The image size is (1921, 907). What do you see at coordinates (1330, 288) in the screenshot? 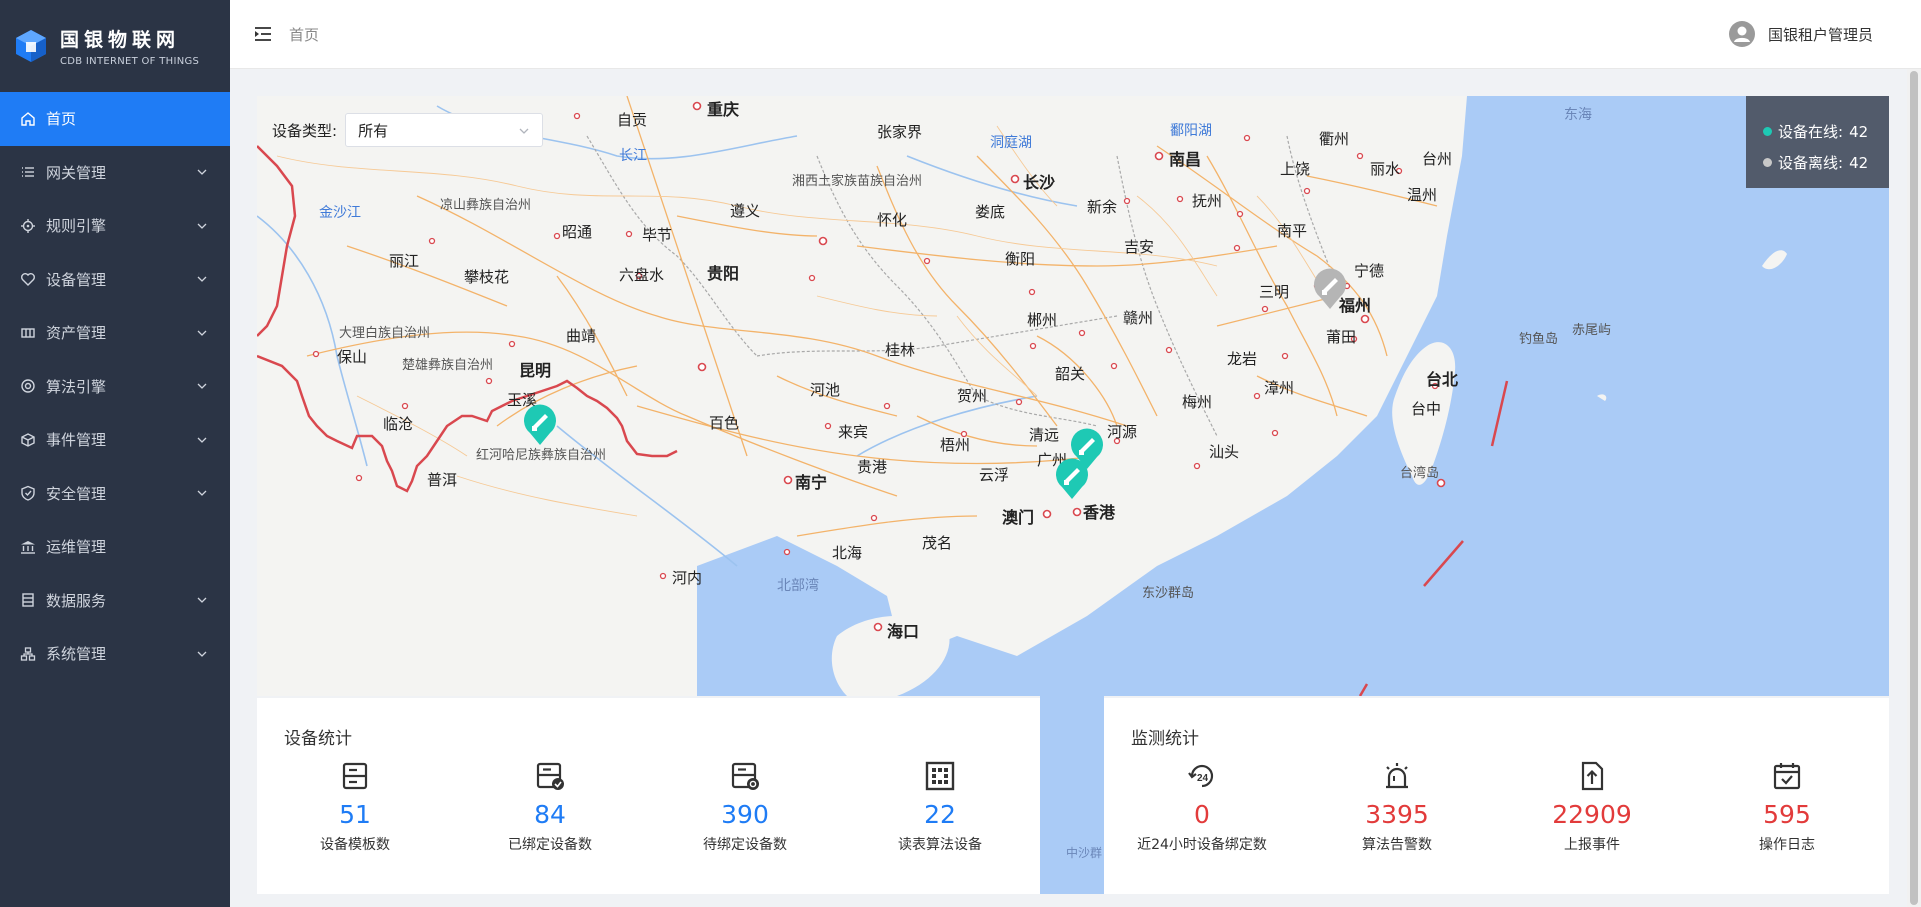
I see `device-marker-offline` at bounding box center [1330, 288].